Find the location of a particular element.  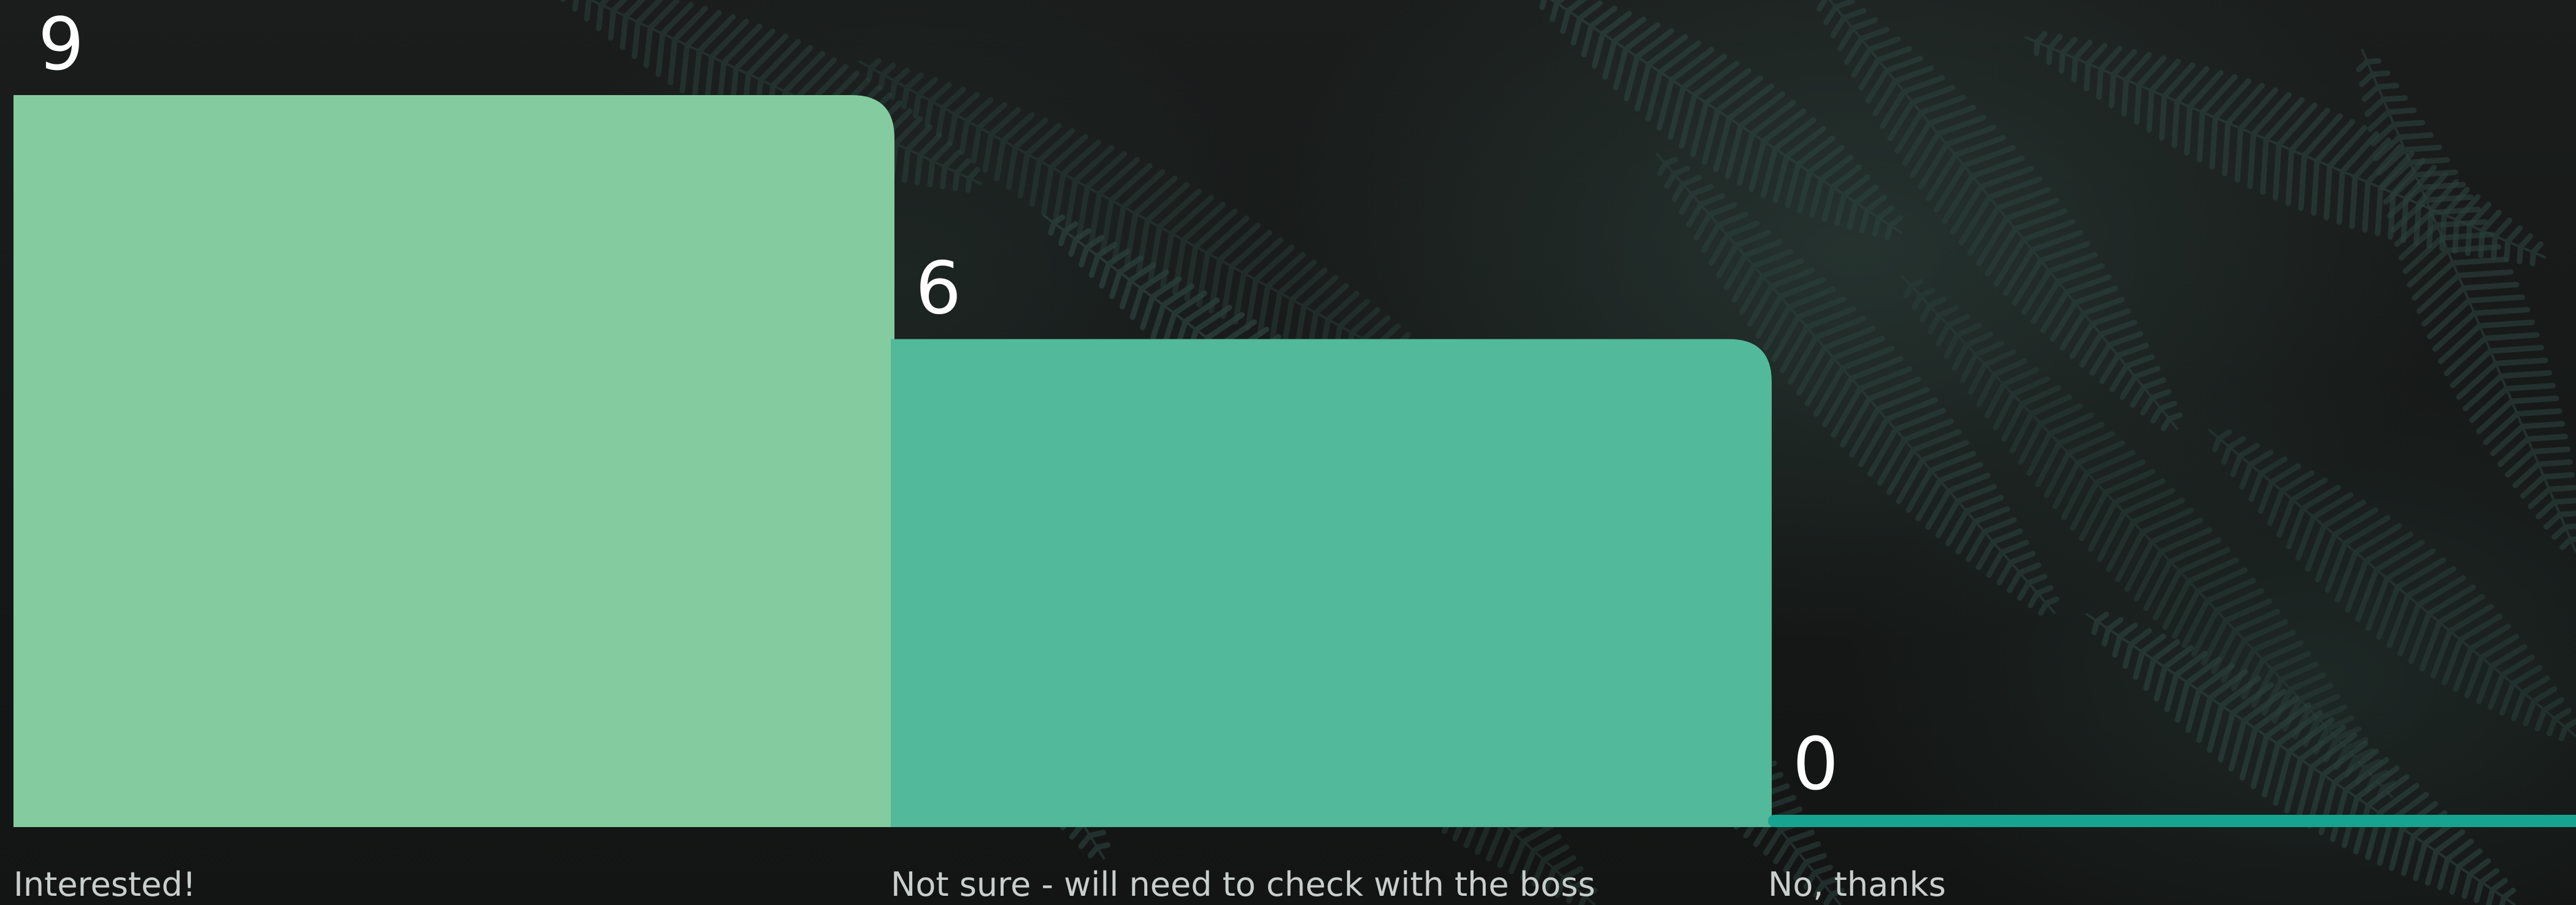

bar-value-label: 9 is located at coordinates (61, 44).